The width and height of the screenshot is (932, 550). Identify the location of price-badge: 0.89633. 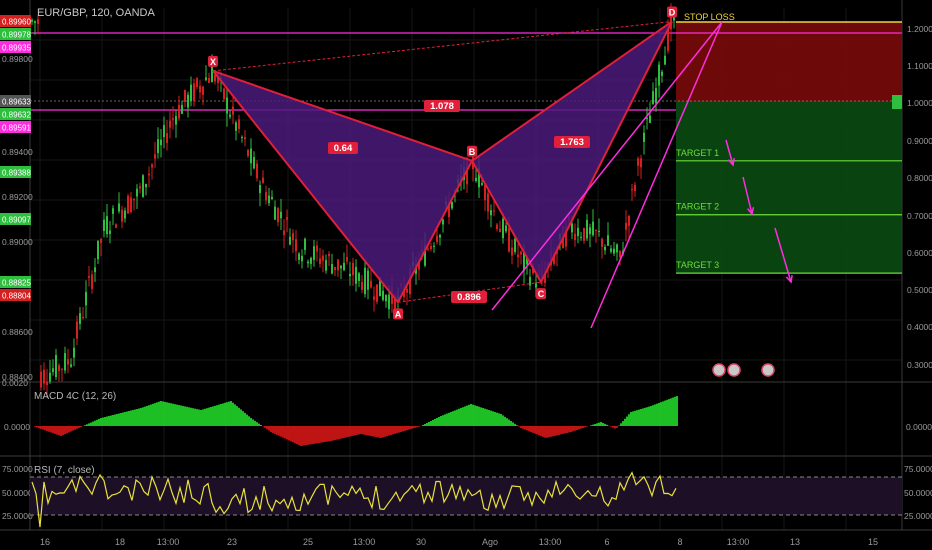
(16, 102).